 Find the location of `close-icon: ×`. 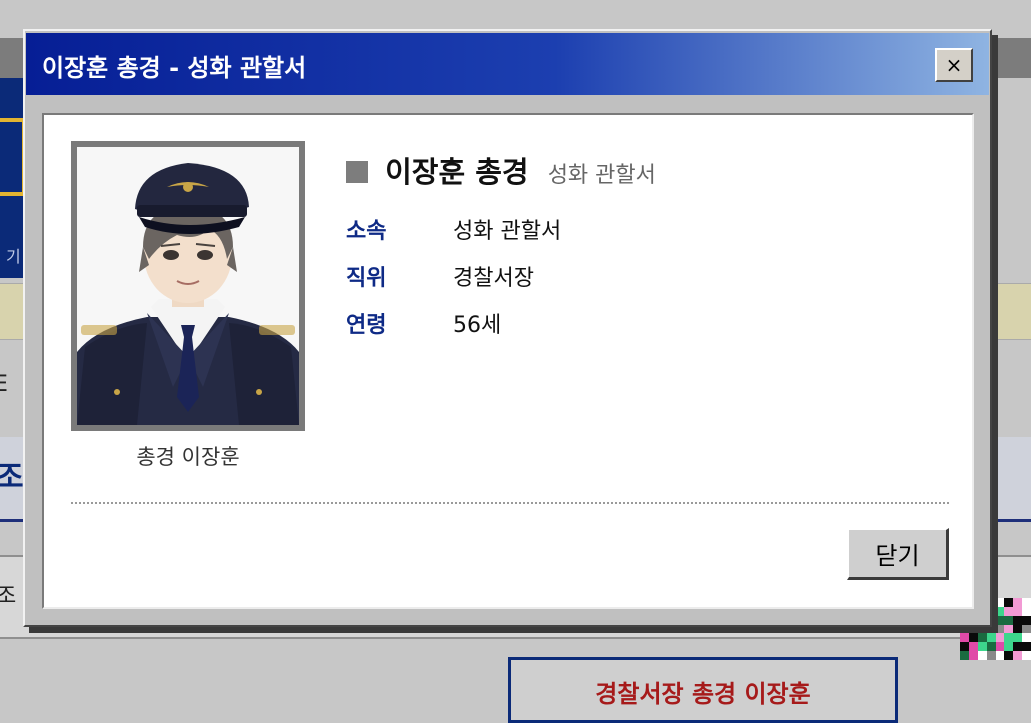

close-icon: × is located at coordinates (954, 65).